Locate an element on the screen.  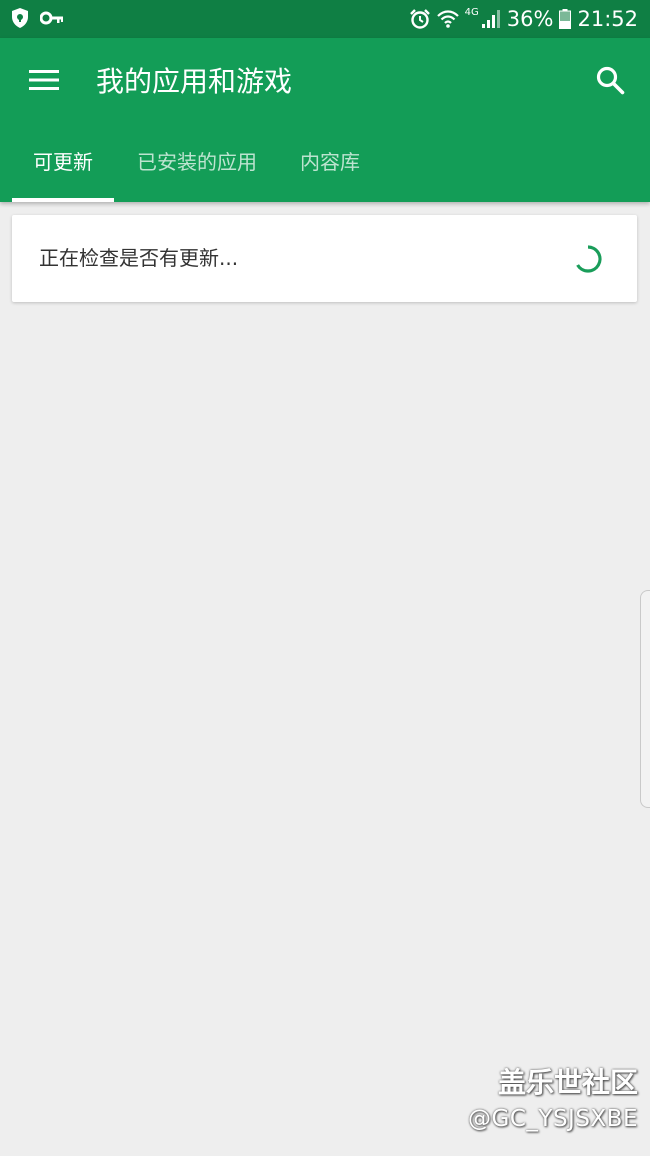
app-bar: 我的应用和游戏 可更新 已安装的应用 内容库 is located at coordinates (325, 120).